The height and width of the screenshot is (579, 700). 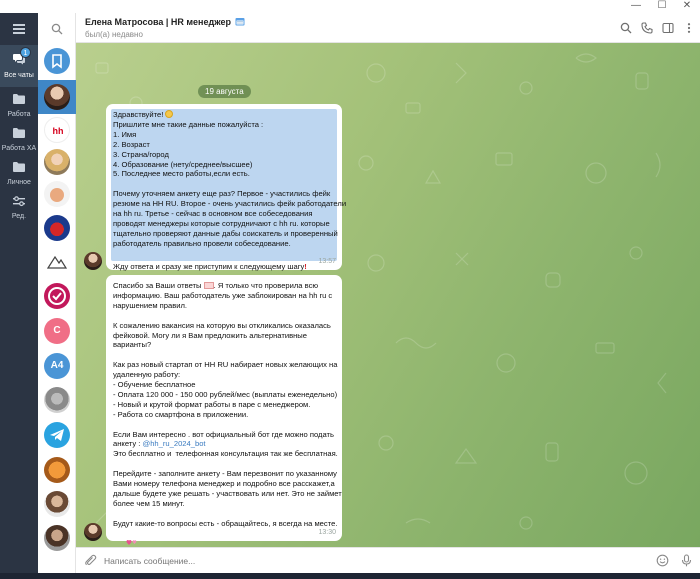 I want to click on avatar-channel-mountain, so click(x=57, y=262).